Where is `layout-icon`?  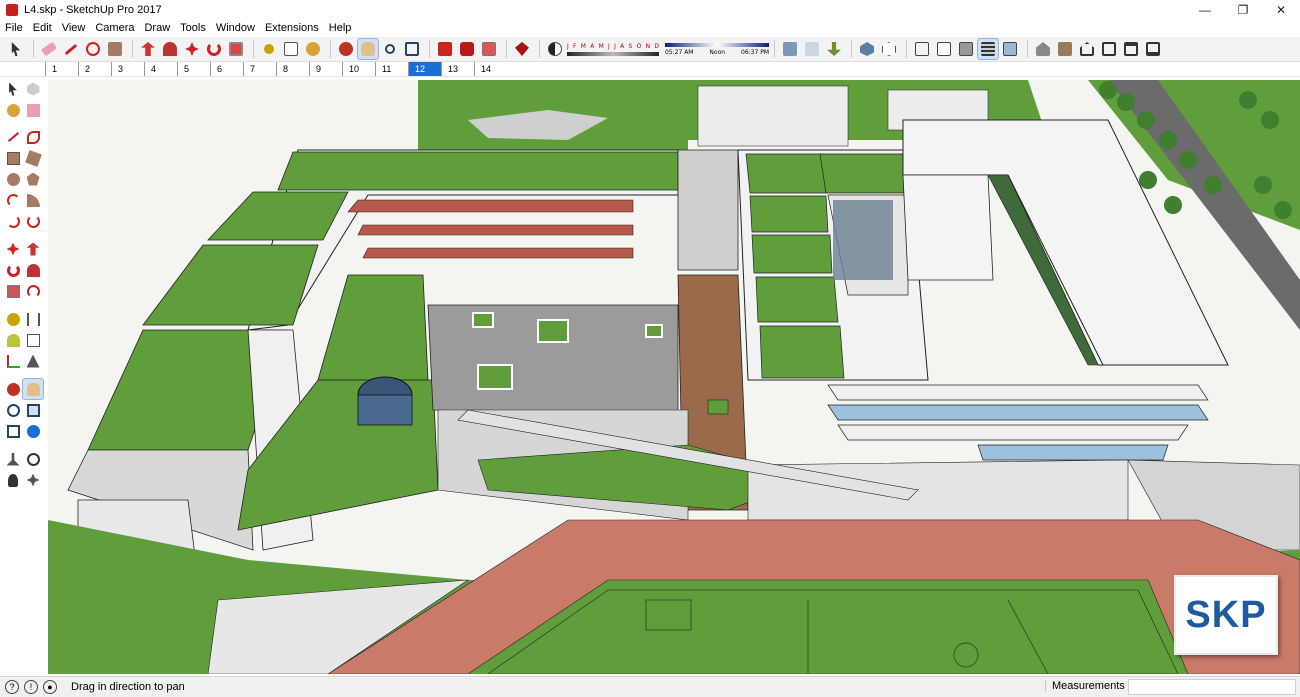
layout-icon is located at coordinates (489, 49).